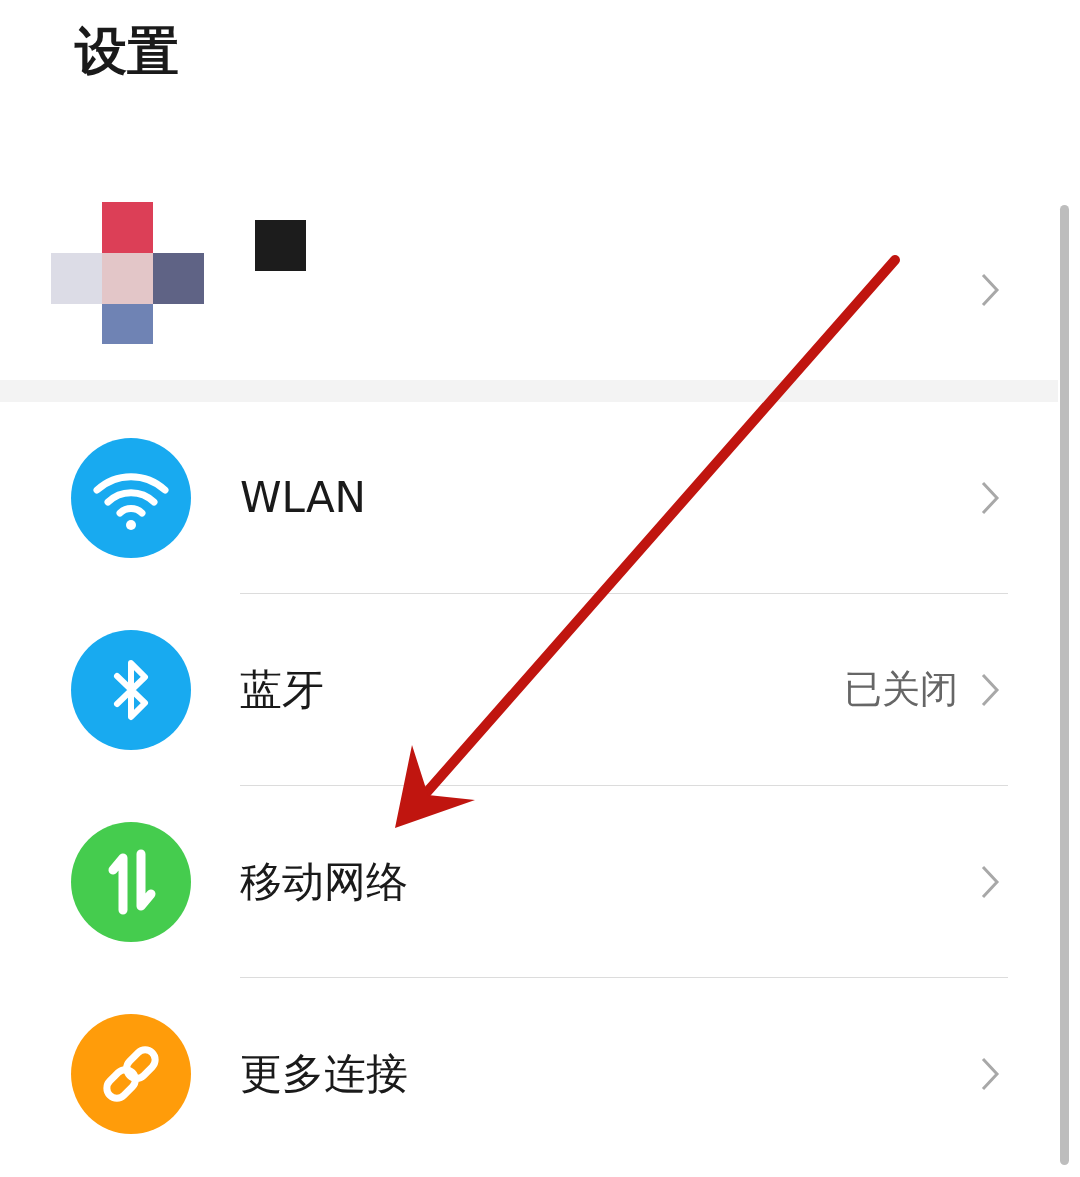 The height and width of the screenshot is (1177, 1080). I want to click on scrollbar, so click(1064, 685).